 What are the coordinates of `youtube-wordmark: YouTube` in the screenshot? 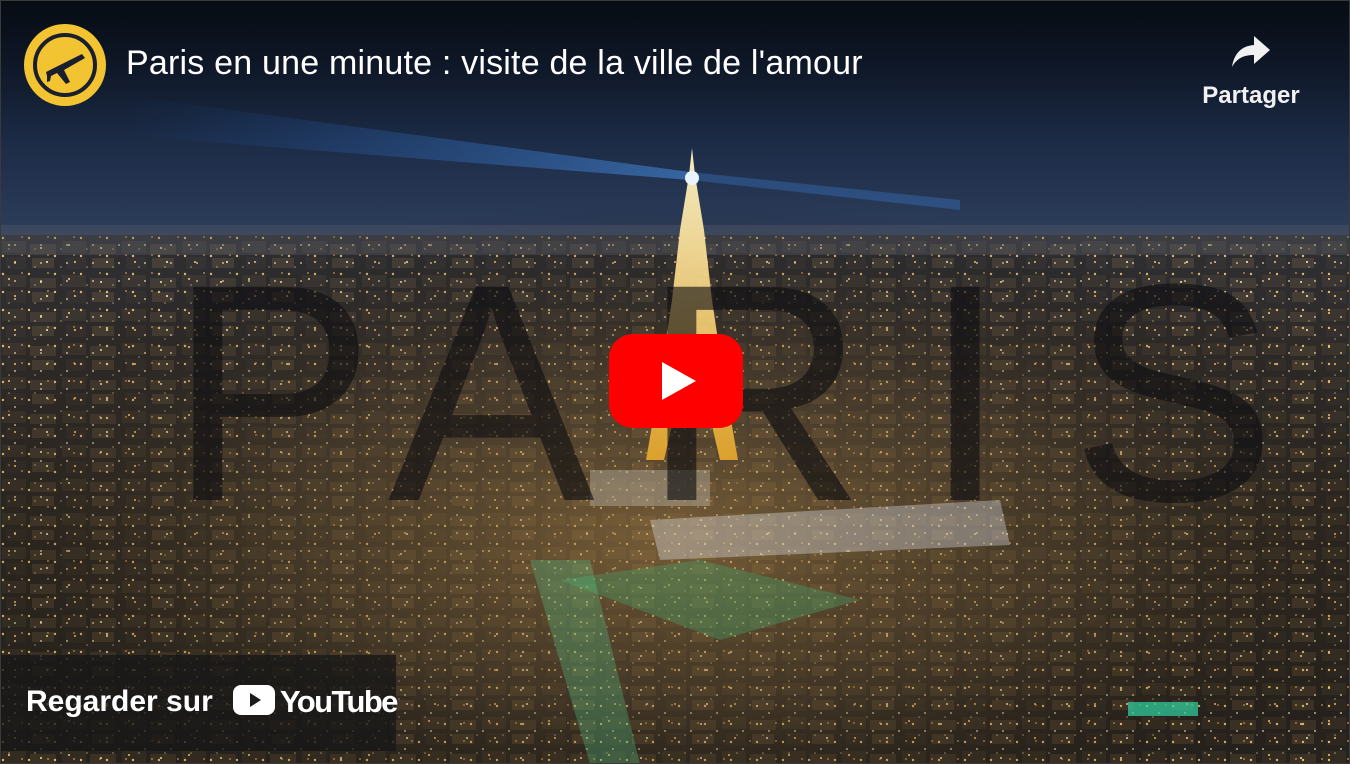 It's located at (339, 701).